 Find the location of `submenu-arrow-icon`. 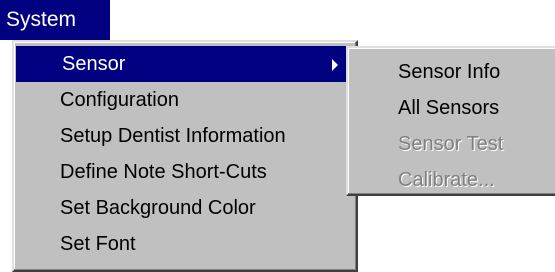

submenu-arrow-icon is located at coordinates (335, 65).